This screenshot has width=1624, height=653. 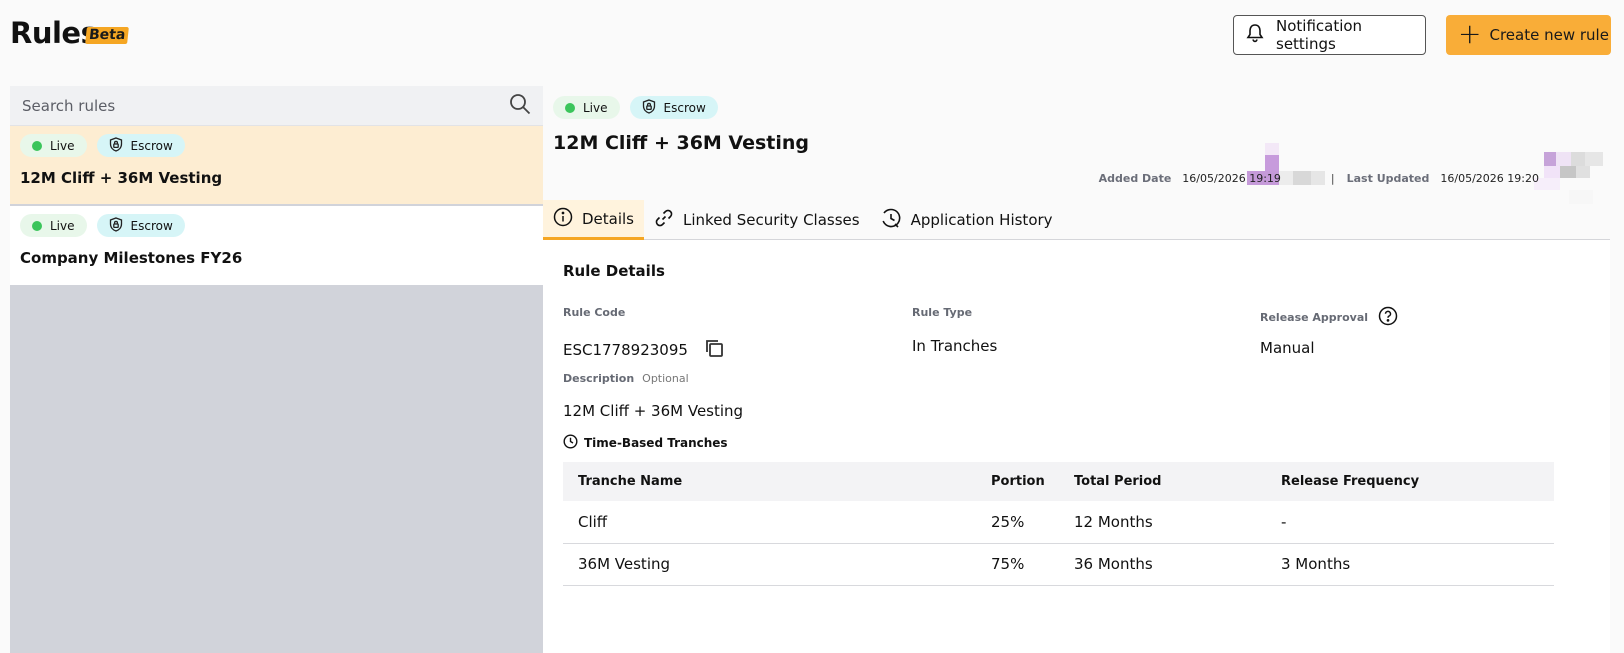 I want to click on plus-icon: +, so click(x=1470, y=33).